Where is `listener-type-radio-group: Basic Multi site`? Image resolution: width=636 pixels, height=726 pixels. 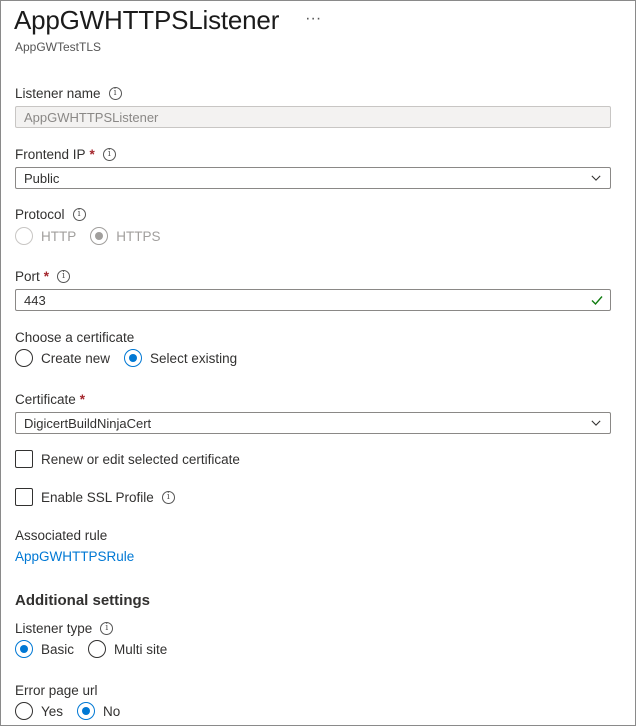 listener-type-radio-group: Basic Multi site is located at coordinates (98, 649).